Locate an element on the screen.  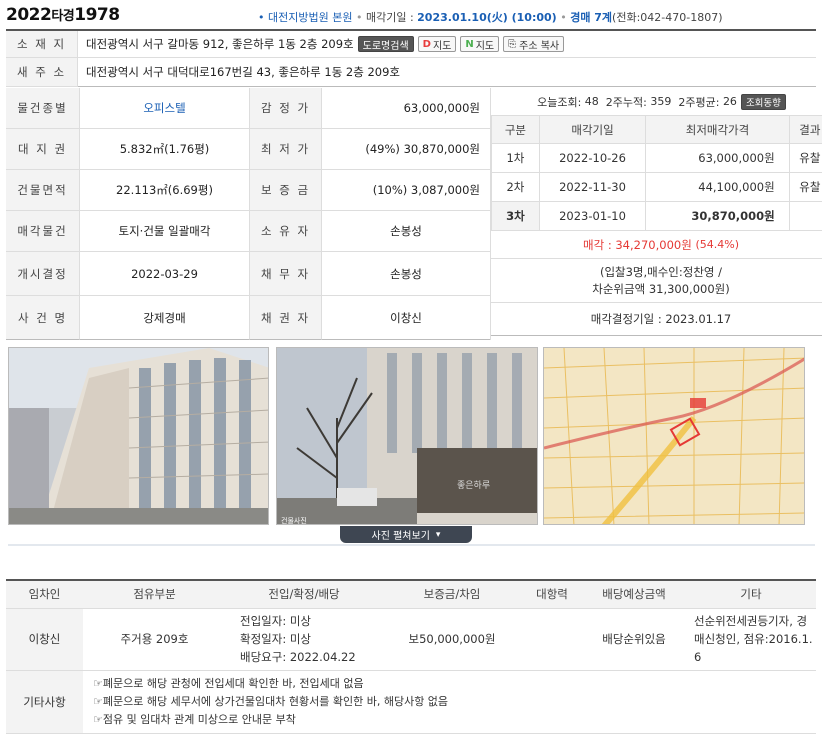
tenant-col-deposit: 보증금/차임 is located at coordinates (452, 594).